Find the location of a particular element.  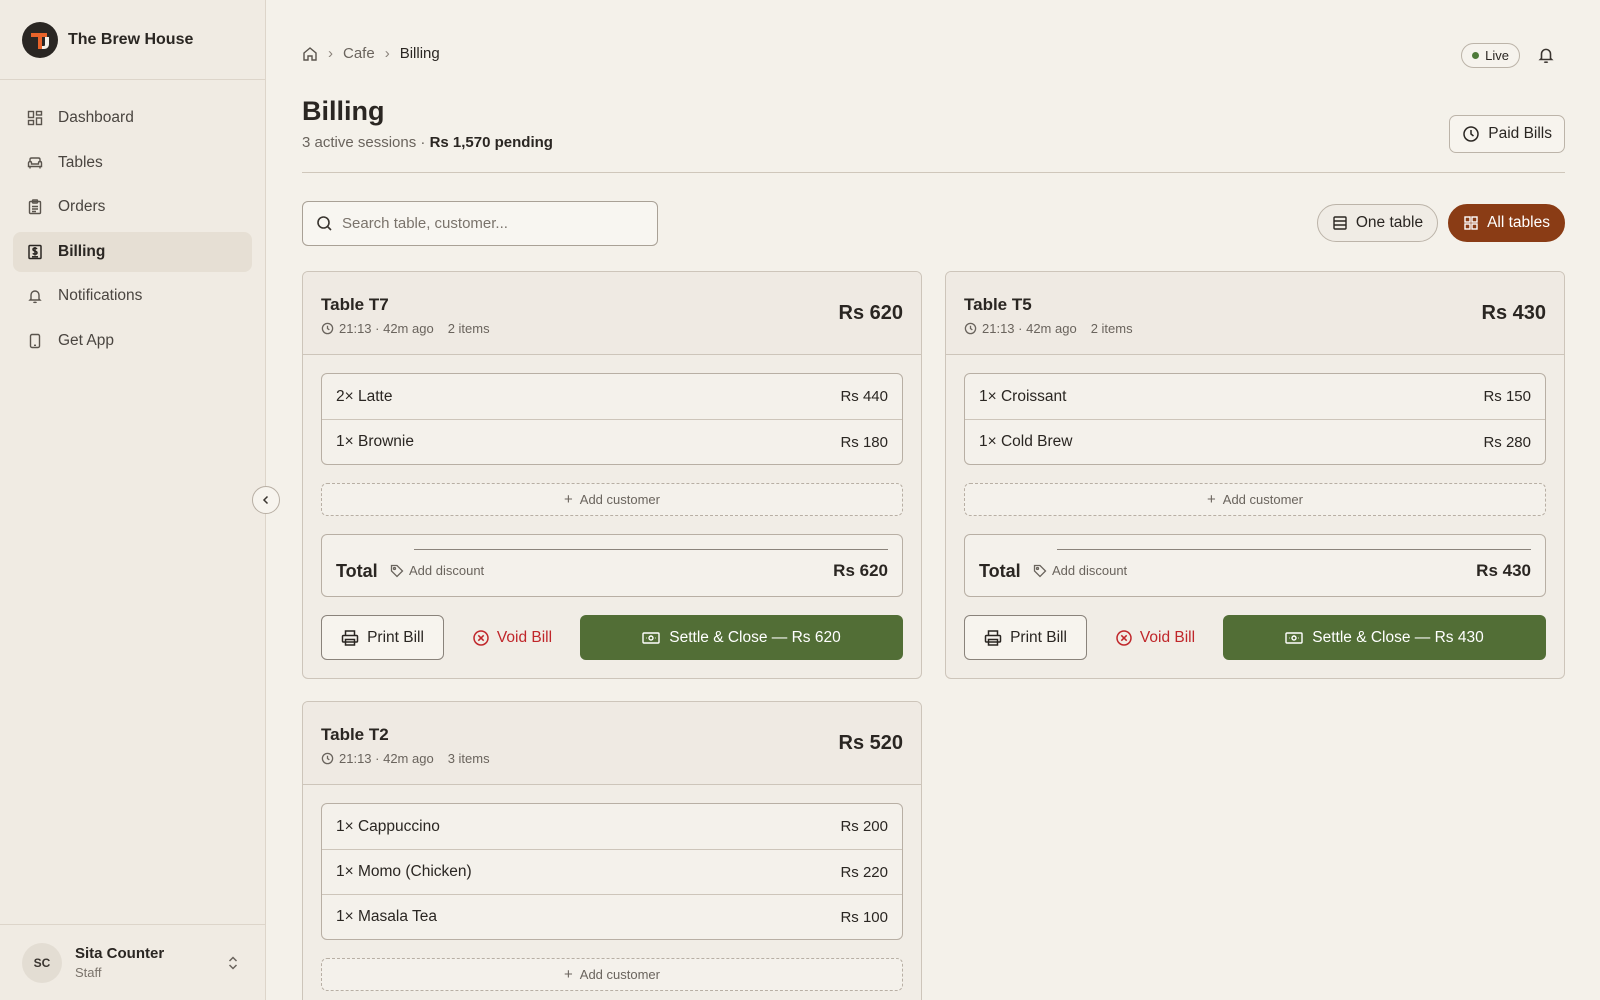

sidebar-collapse-button is located at coordinates (266, 500).